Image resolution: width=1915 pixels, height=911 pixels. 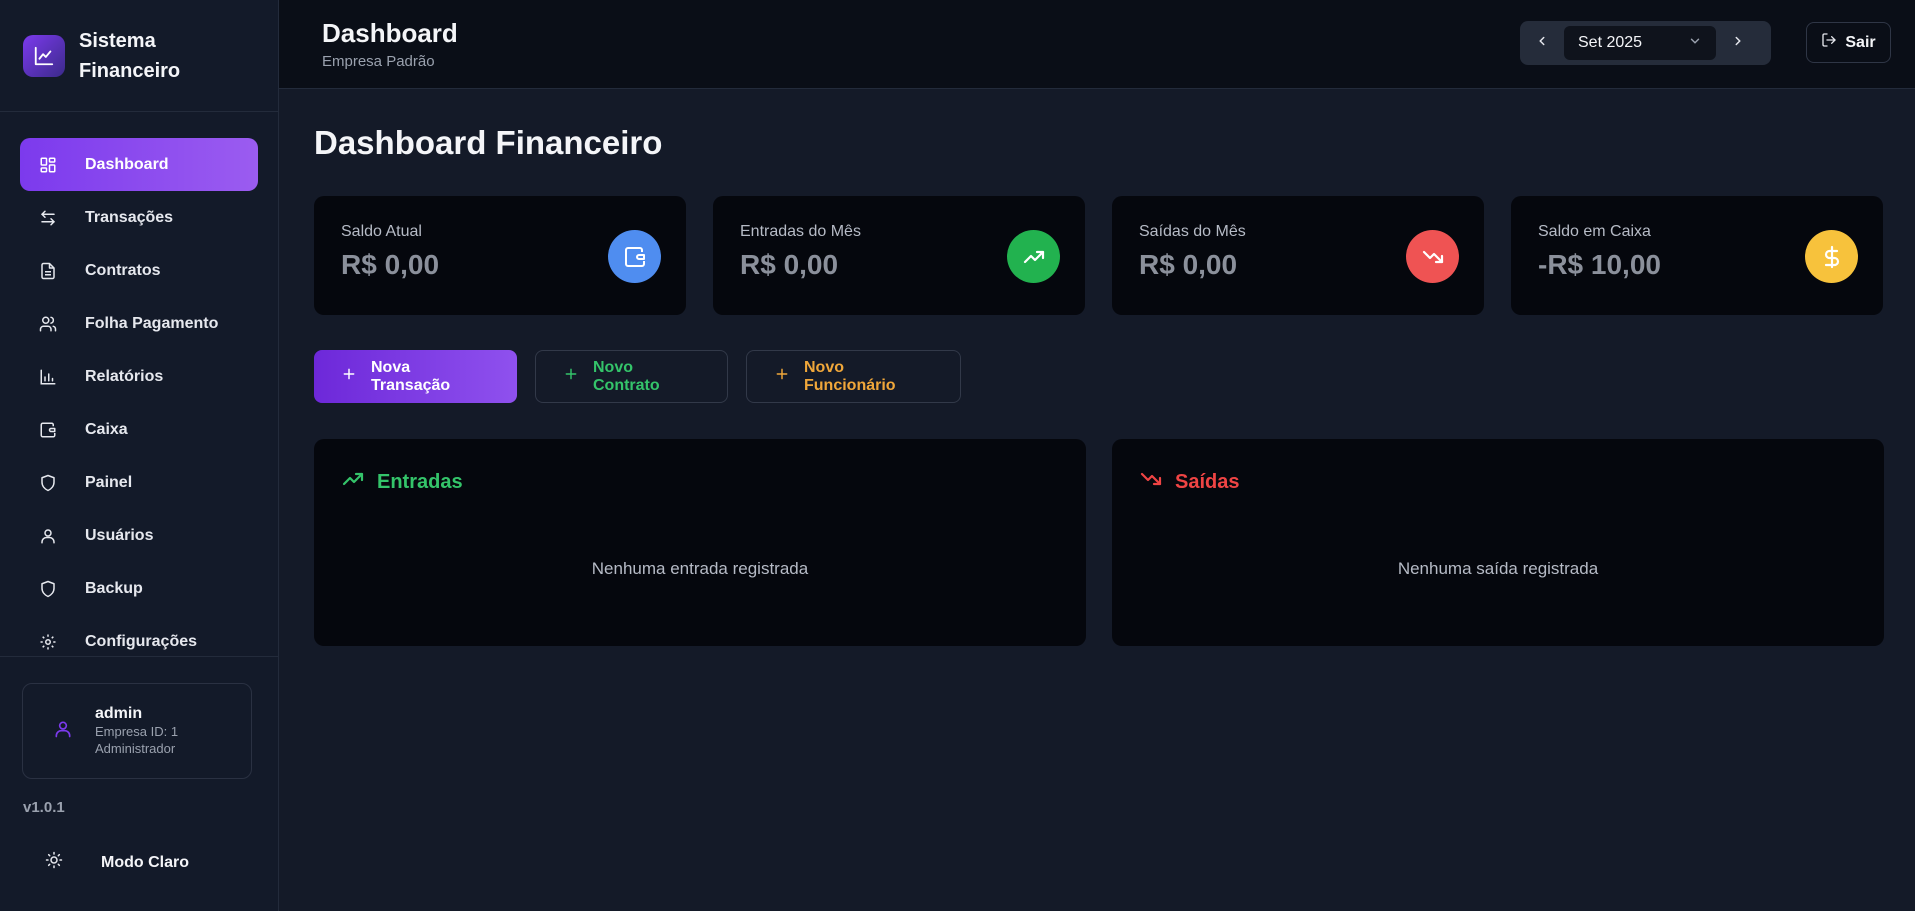 What do you see at coordinates (1860, 42) in the screenshot?
I see `logout-label: Sair` at bounding box center [1860, 42].